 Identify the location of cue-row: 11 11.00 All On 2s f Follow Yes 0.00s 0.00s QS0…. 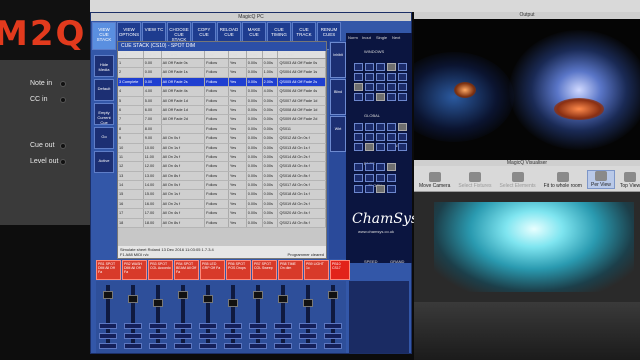
(222, 157).